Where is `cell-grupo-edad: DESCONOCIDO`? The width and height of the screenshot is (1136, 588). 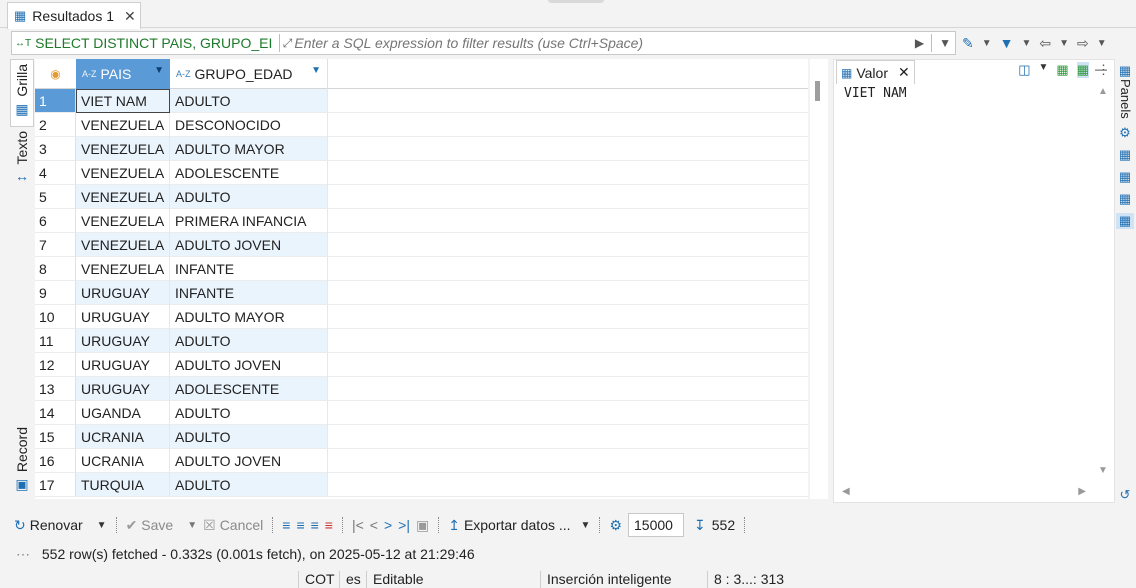 cell-grupo-edad: DESCONOCIDO is located at coordinates (249, 125).